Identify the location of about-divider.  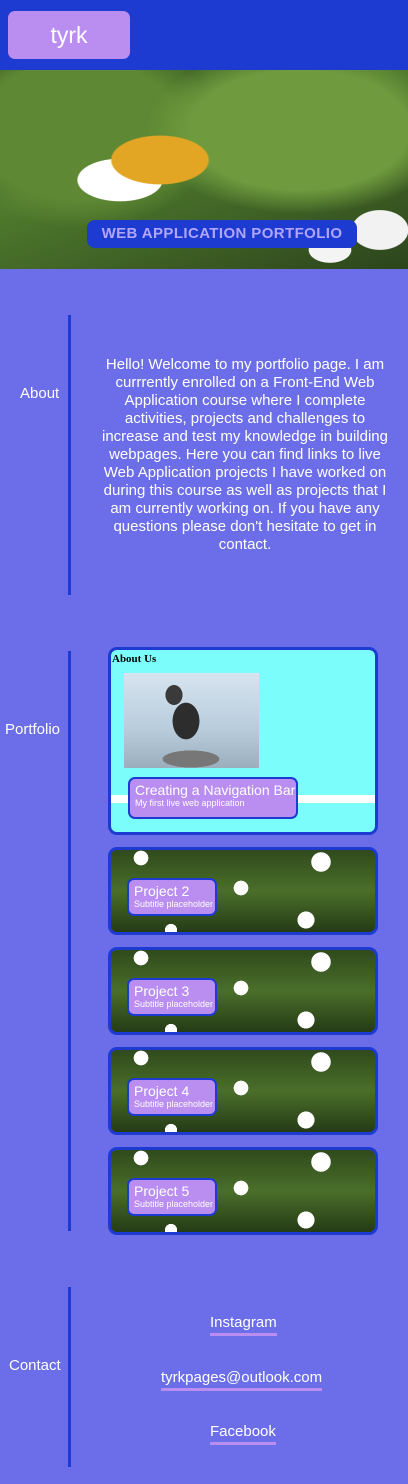
(69, 455).